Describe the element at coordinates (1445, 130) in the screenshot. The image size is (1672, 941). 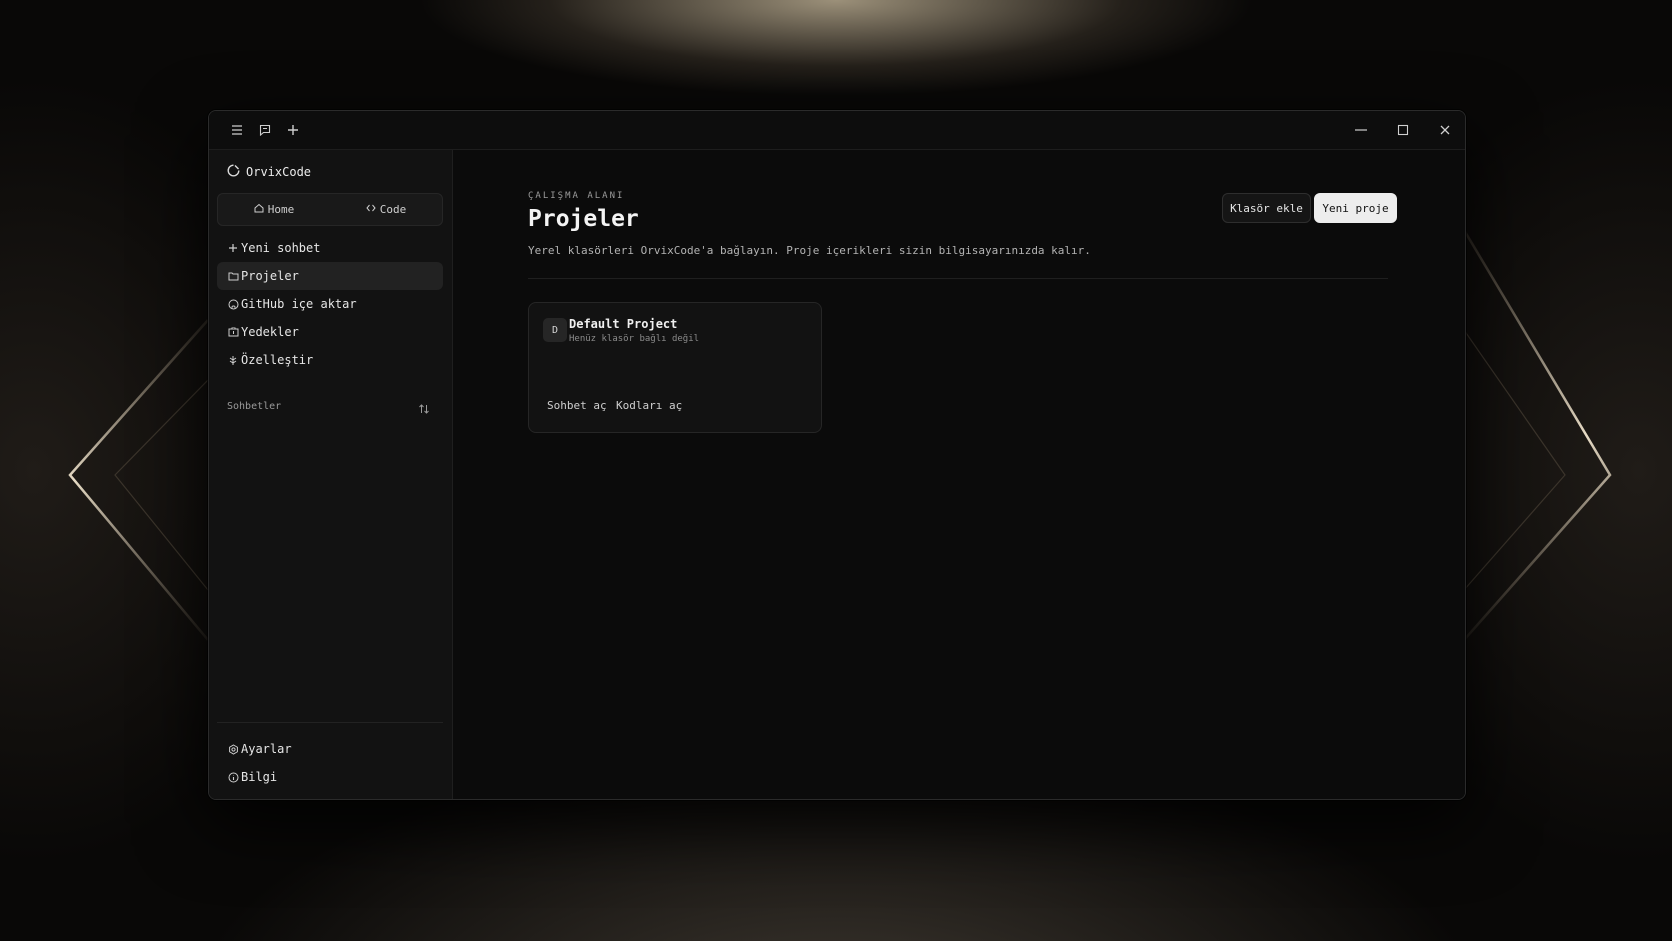
I see `close-icon` at that location.